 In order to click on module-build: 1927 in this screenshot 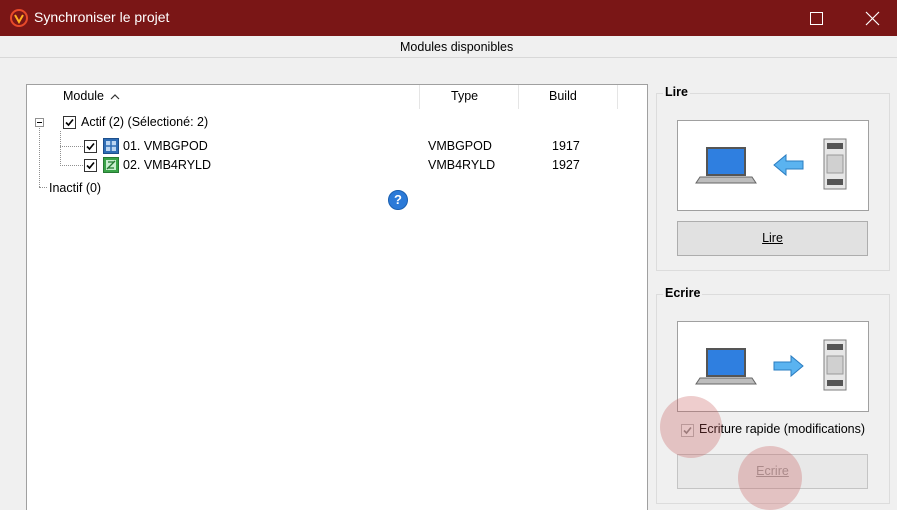, I will do `click(566, 165)`.